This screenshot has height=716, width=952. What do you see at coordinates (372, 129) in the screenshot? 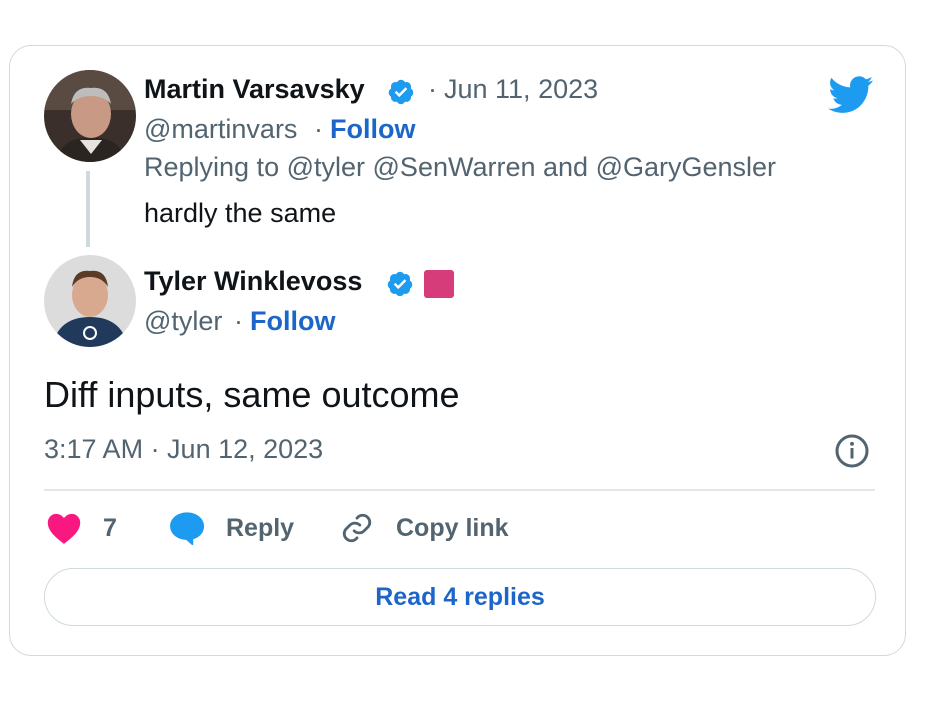
I see `follow-martin-link: Follow` at bounding box center [372, 129].